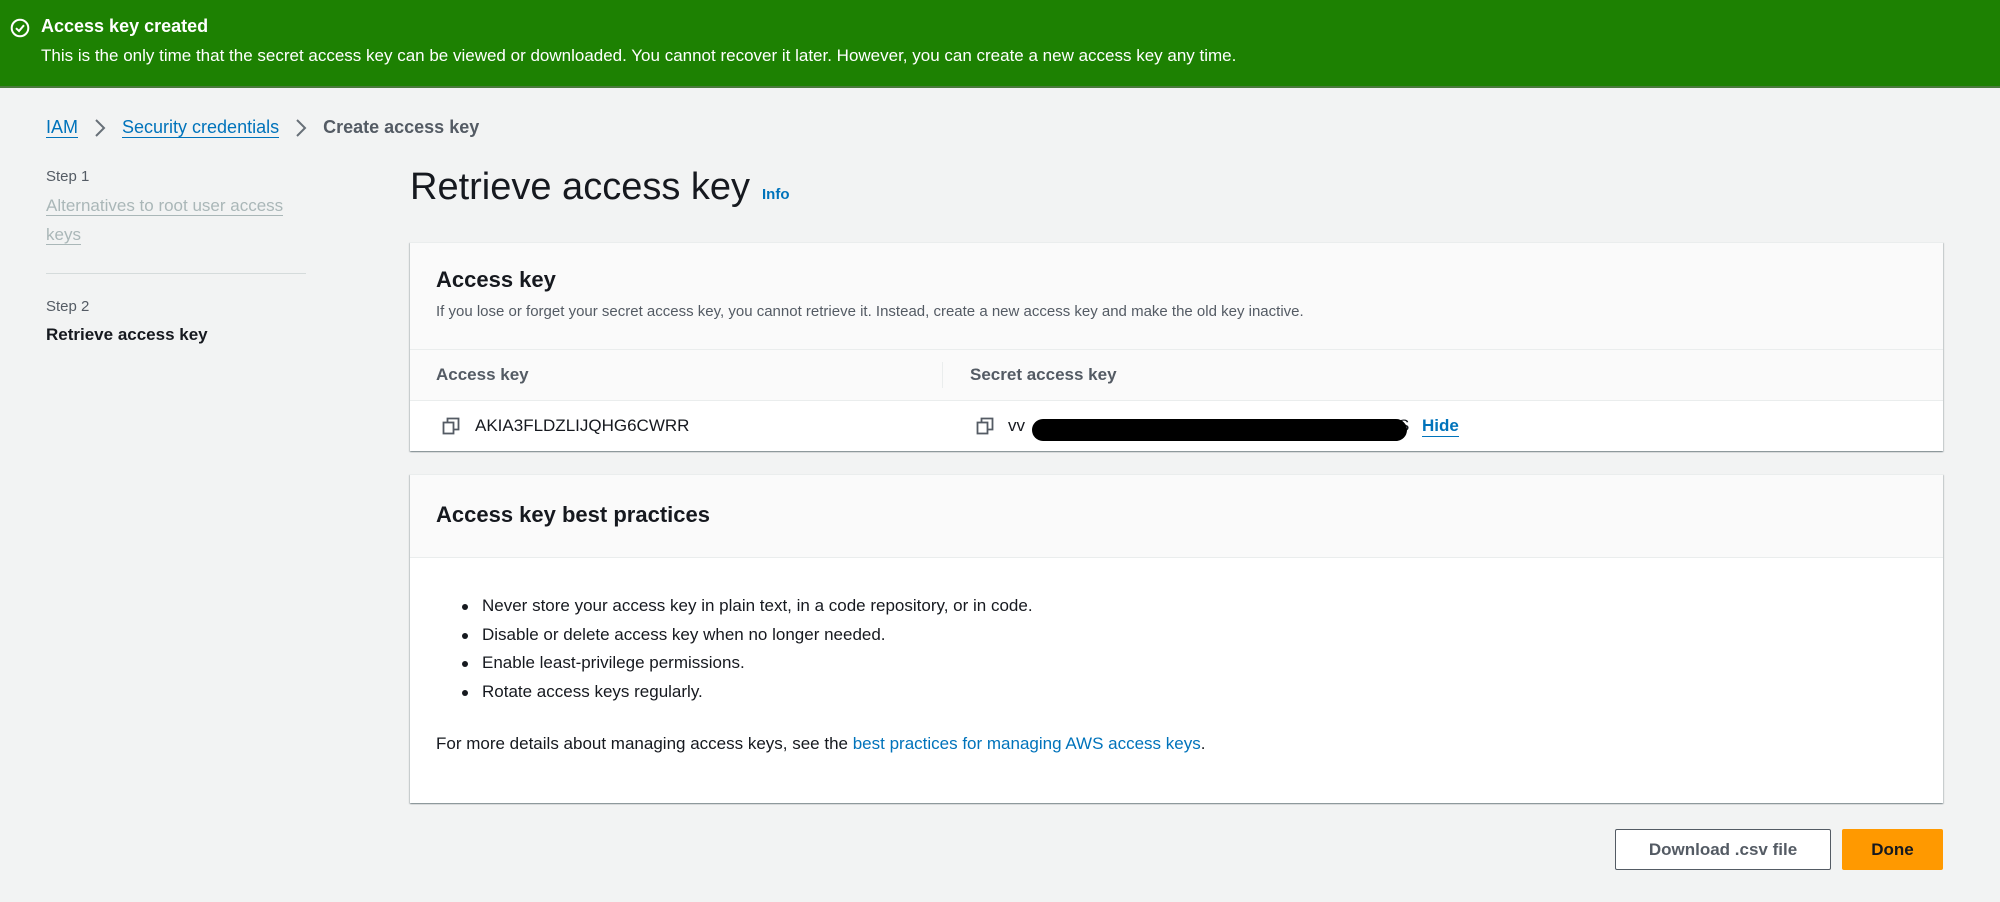 The width and height of the screenshot is (2000, 902). What do you see at coordinates (1219, 430) in the screenshot?
I see `secret-key-redaction` at bounding box center [1219, 430].